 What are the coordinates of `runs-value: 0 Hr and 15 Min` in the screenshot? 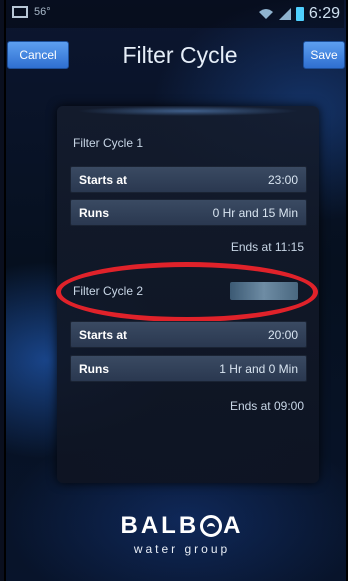 It's located at (255, 213).